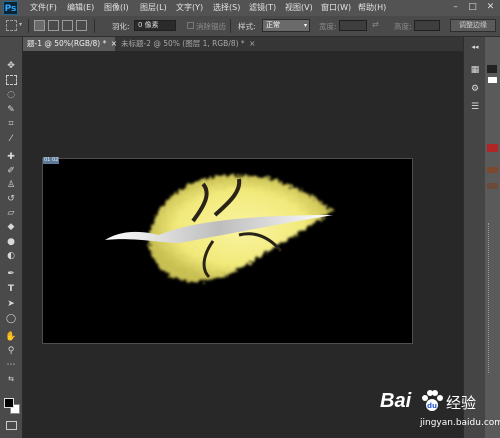 The image size is (500, 438). I want to click on eyedropper-tool-icon: ⁄, so click(11, 138).